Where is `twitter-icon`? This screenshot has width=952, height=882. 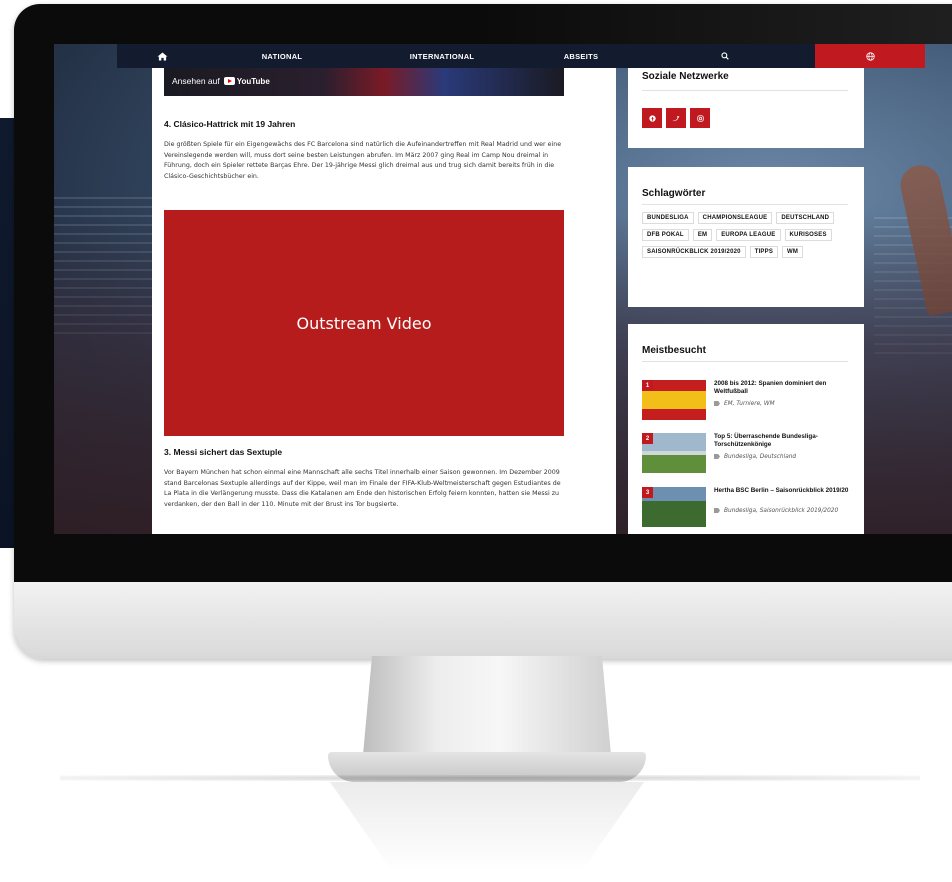 twitter-icon is located at coordinates (676, 118).